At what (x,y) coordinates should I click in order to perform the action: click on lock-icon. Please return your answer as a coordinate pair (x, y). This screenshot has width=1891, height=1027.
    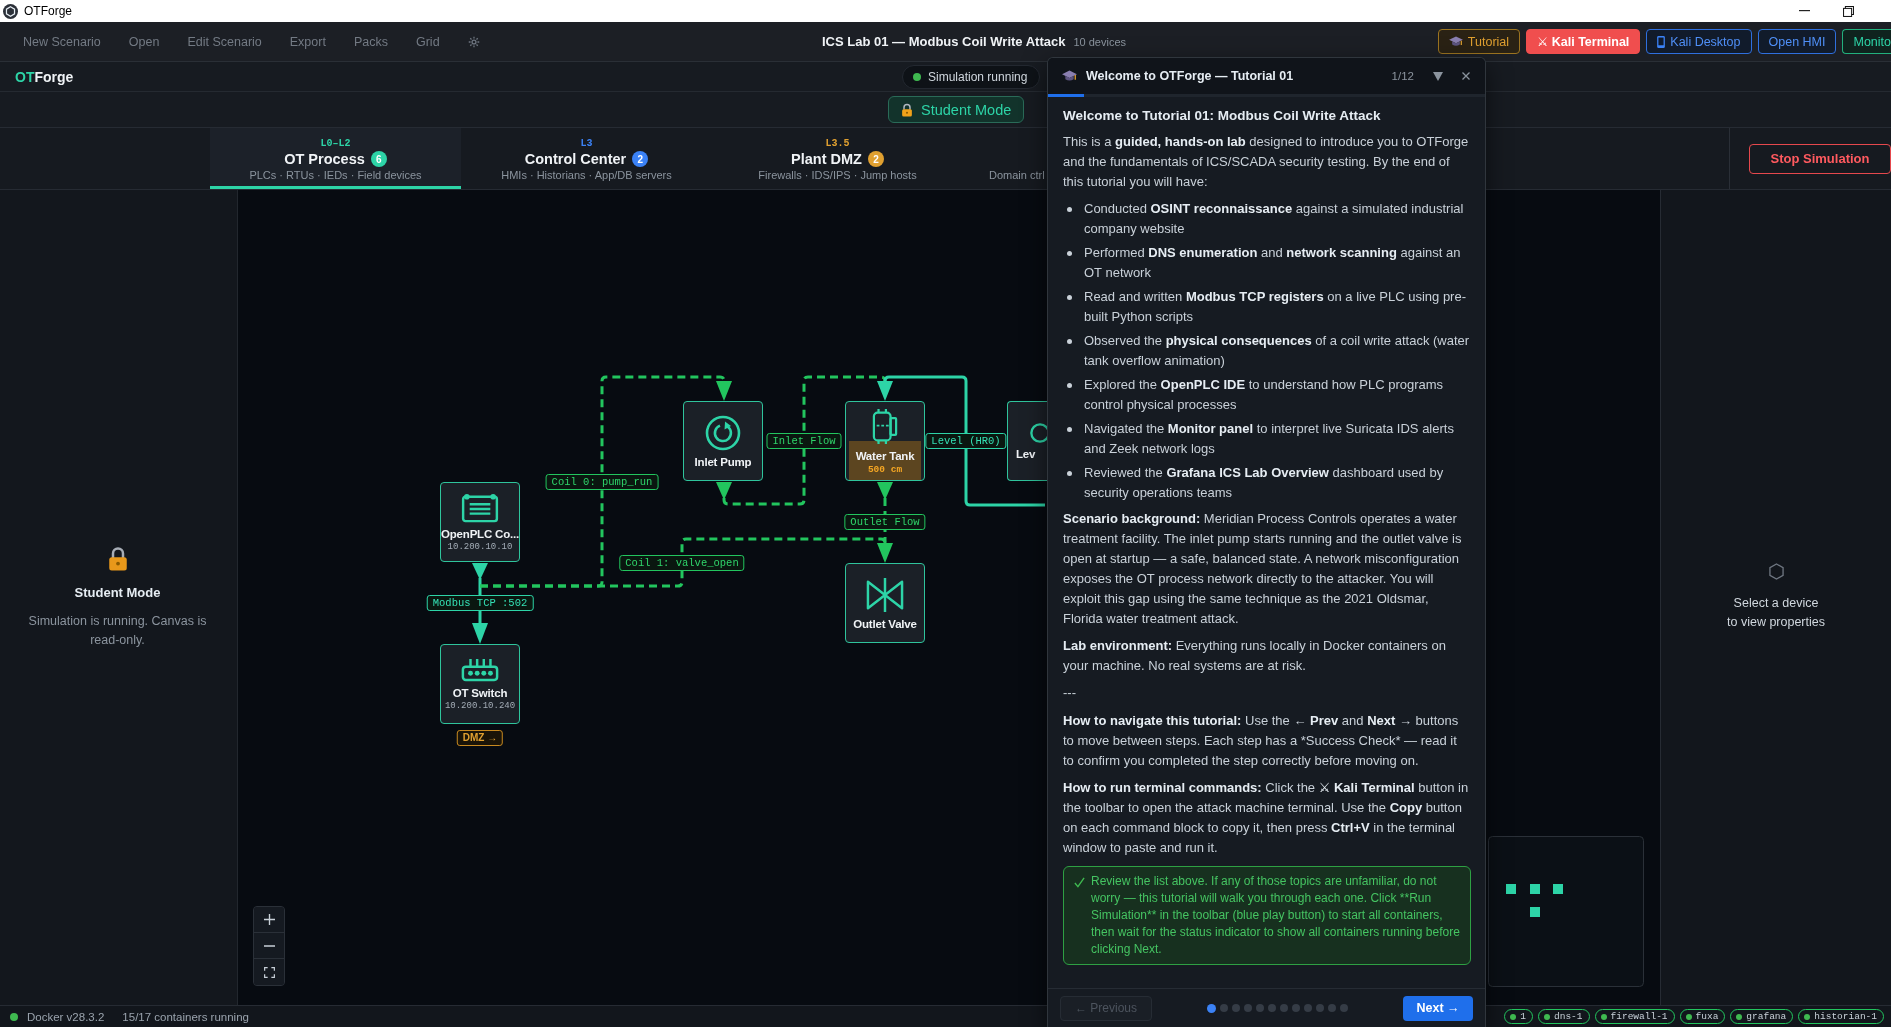
    Looking at the image, I should click on (907, 109).